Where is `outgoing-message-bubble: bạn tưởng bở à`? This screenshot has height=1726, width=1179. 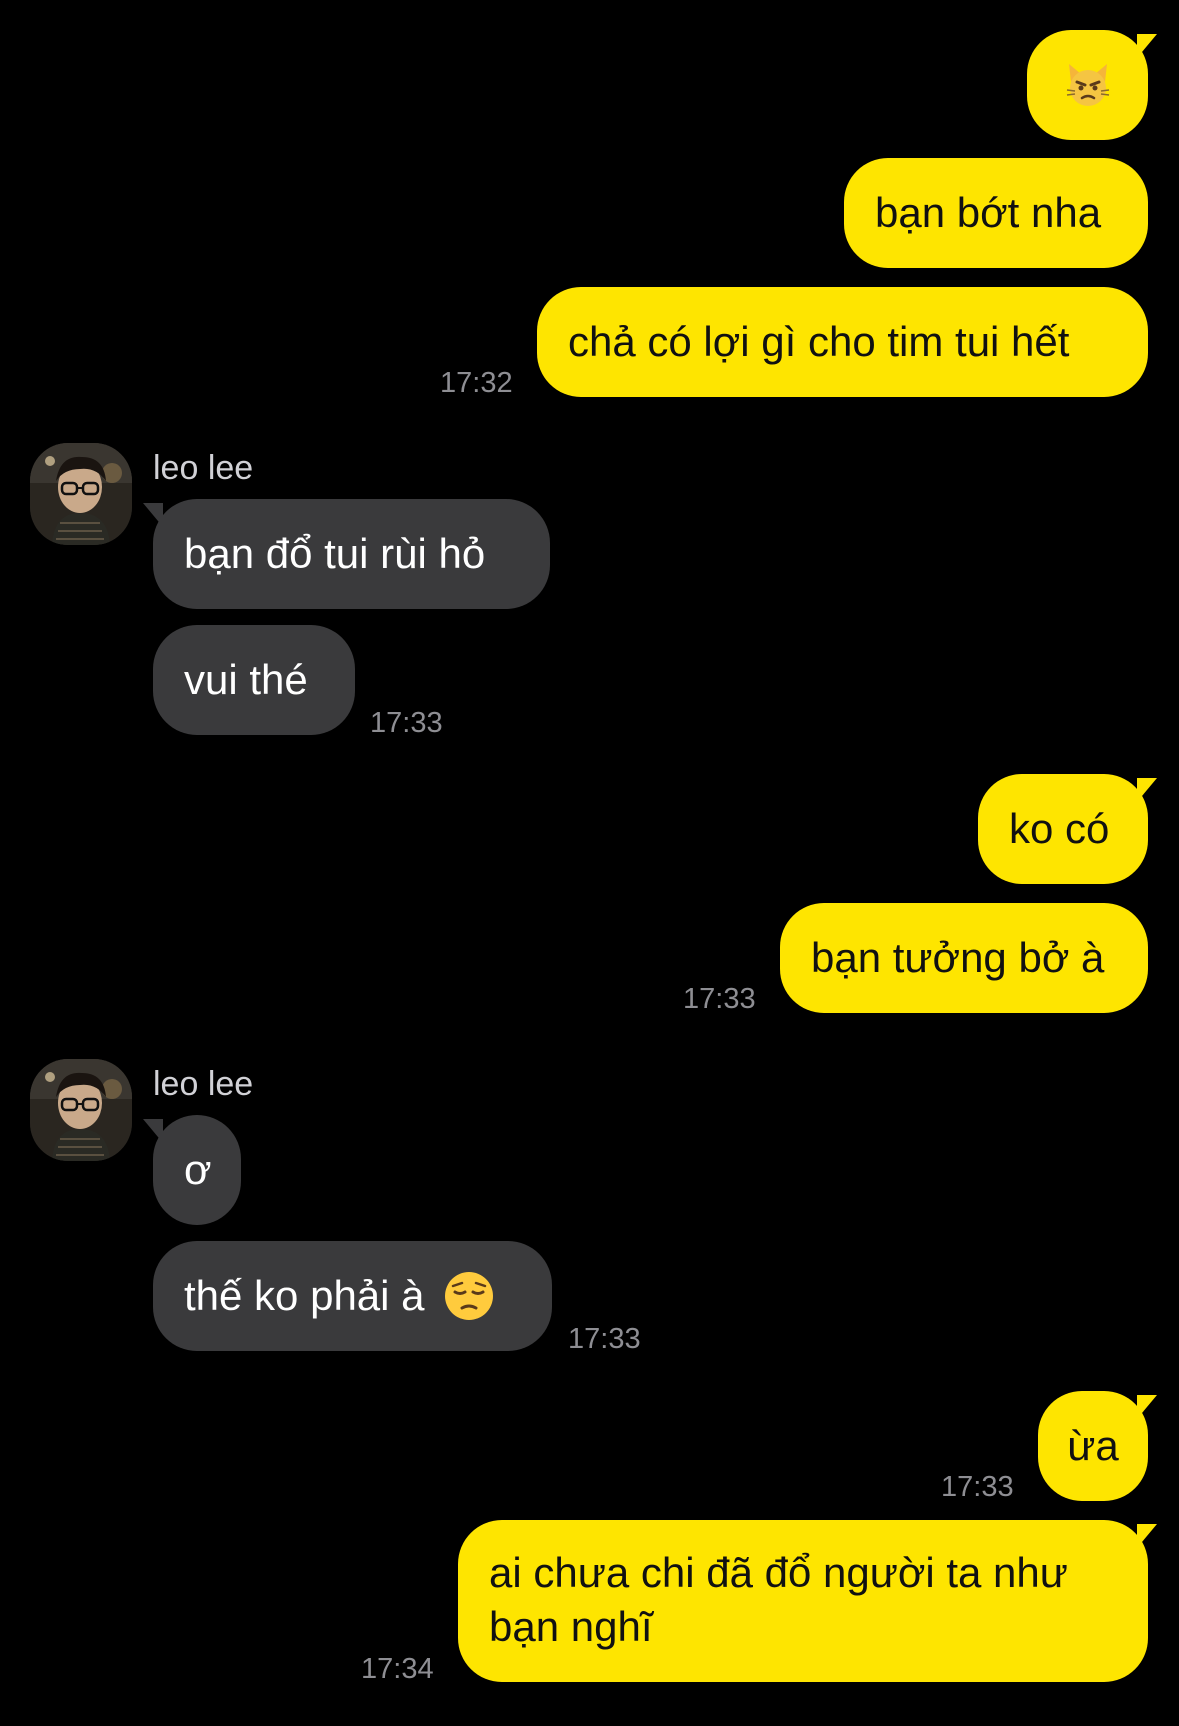
outgoing-message-bubble: bạn tưởng bở à is located at coordinates (964, 958).